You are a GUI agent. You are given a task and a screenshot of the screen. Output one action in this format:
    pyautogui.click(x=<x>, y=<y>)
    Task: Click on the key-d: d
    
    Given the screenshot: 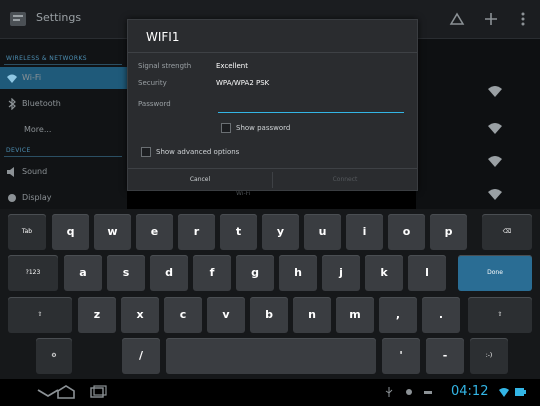 What is the action you would take?
    pyautogui.click(x=169, y=273)
    